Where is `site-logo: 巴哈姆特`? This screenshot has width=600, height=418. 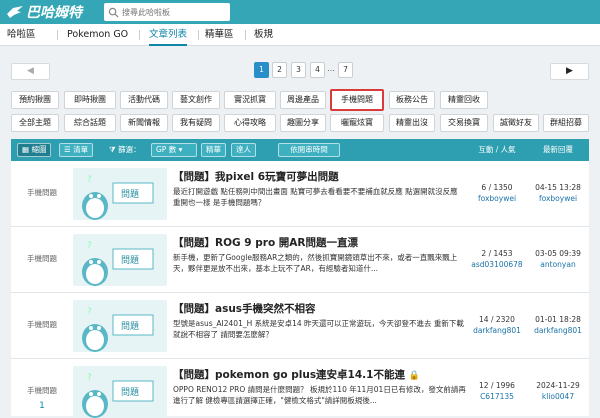 site-logo: 巴哈姆特 is located at coordinates (44, 12).